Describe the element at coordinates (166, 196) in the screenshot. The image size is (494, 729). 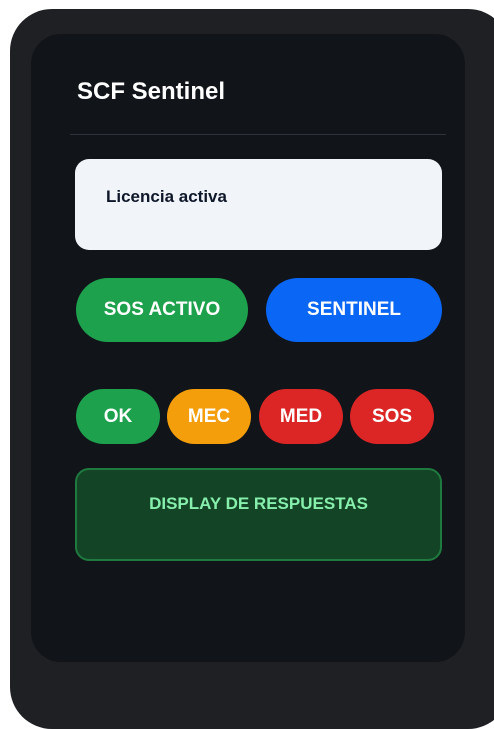
I see `license-status-text: Licencia activa` at that location.